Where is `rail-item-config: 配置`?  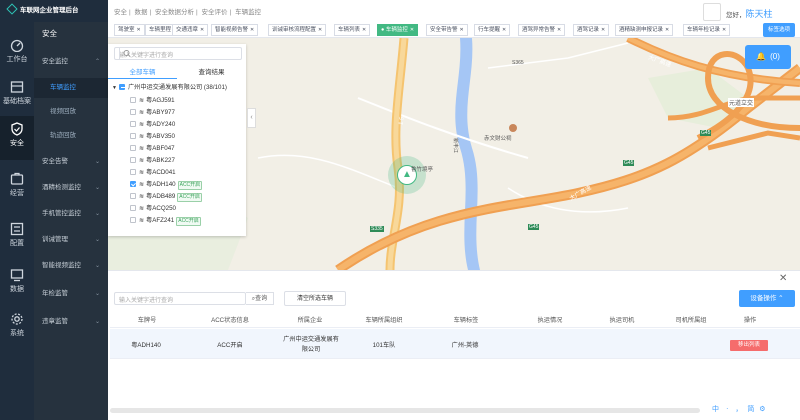
rail-item-config: 配置 is located at coordinates (17, 236).